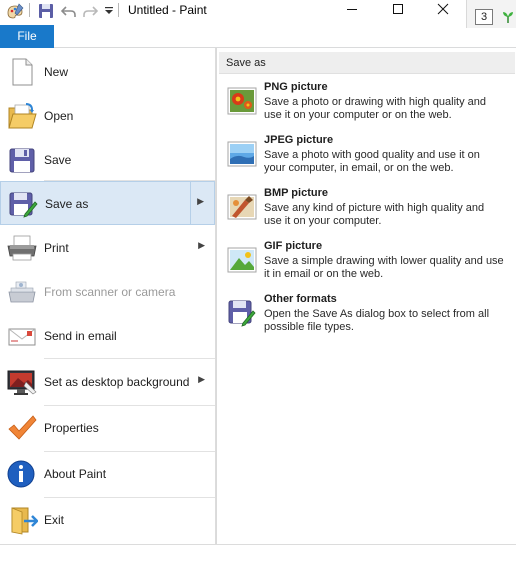 The width and height of the screenshot is (516, 561). Describe the element at coordinates (398, 11) in the screenshot. I see `maximize-icon` at that location.